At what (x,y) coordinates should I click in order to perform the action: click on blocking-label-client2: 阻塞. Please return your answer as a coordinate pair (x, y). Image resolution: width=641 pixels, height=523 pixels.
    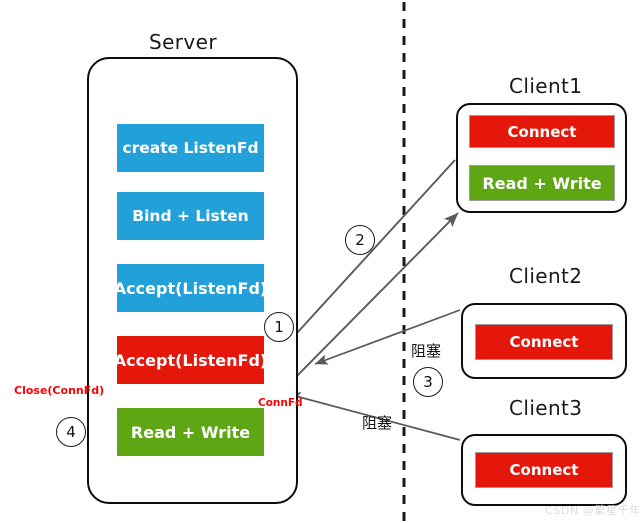
    Looking at the image, I should click on (426, 351).